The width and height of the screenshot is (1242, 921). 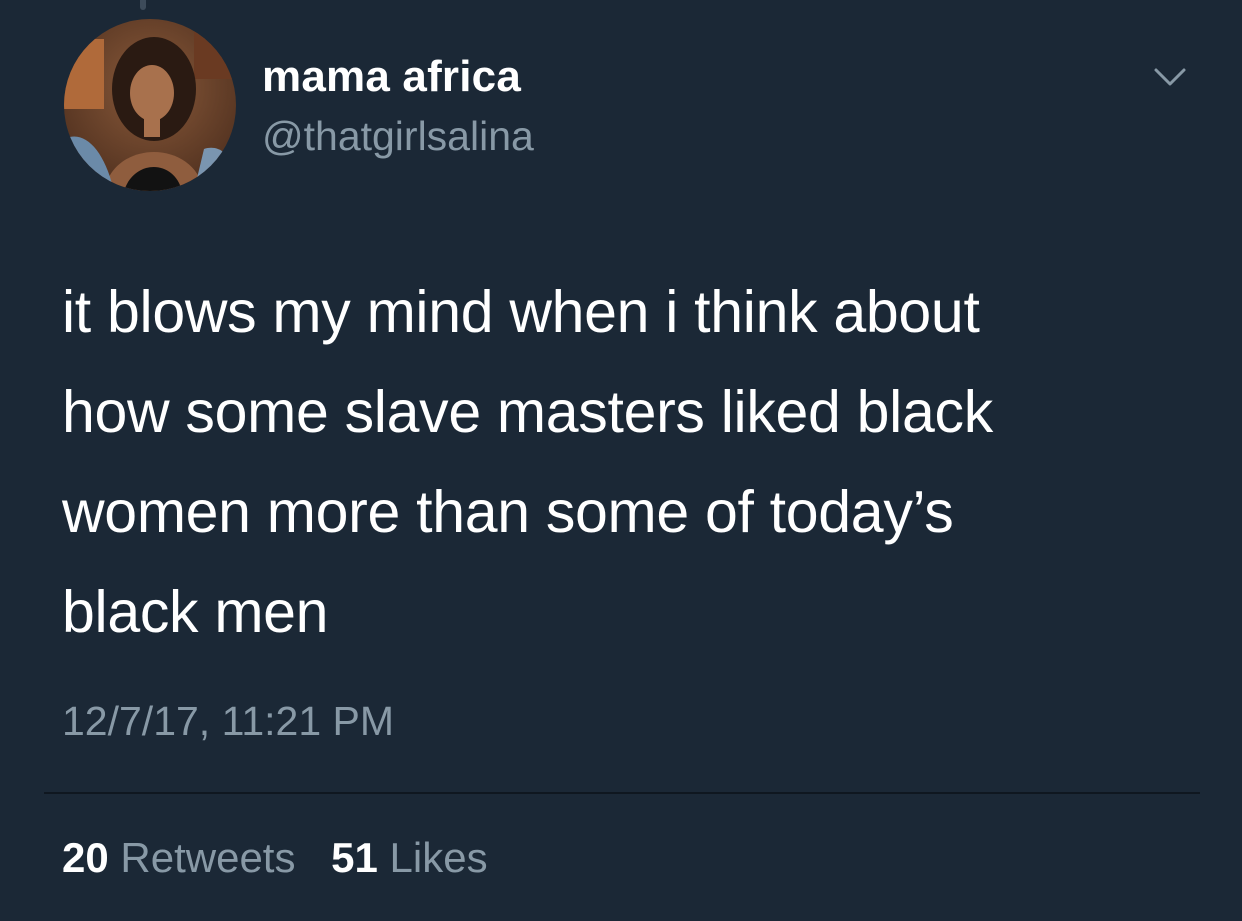 What do you see at coordinates (622, 793) in the screenshot?
I see `divider` at bounding box center [622, 793].